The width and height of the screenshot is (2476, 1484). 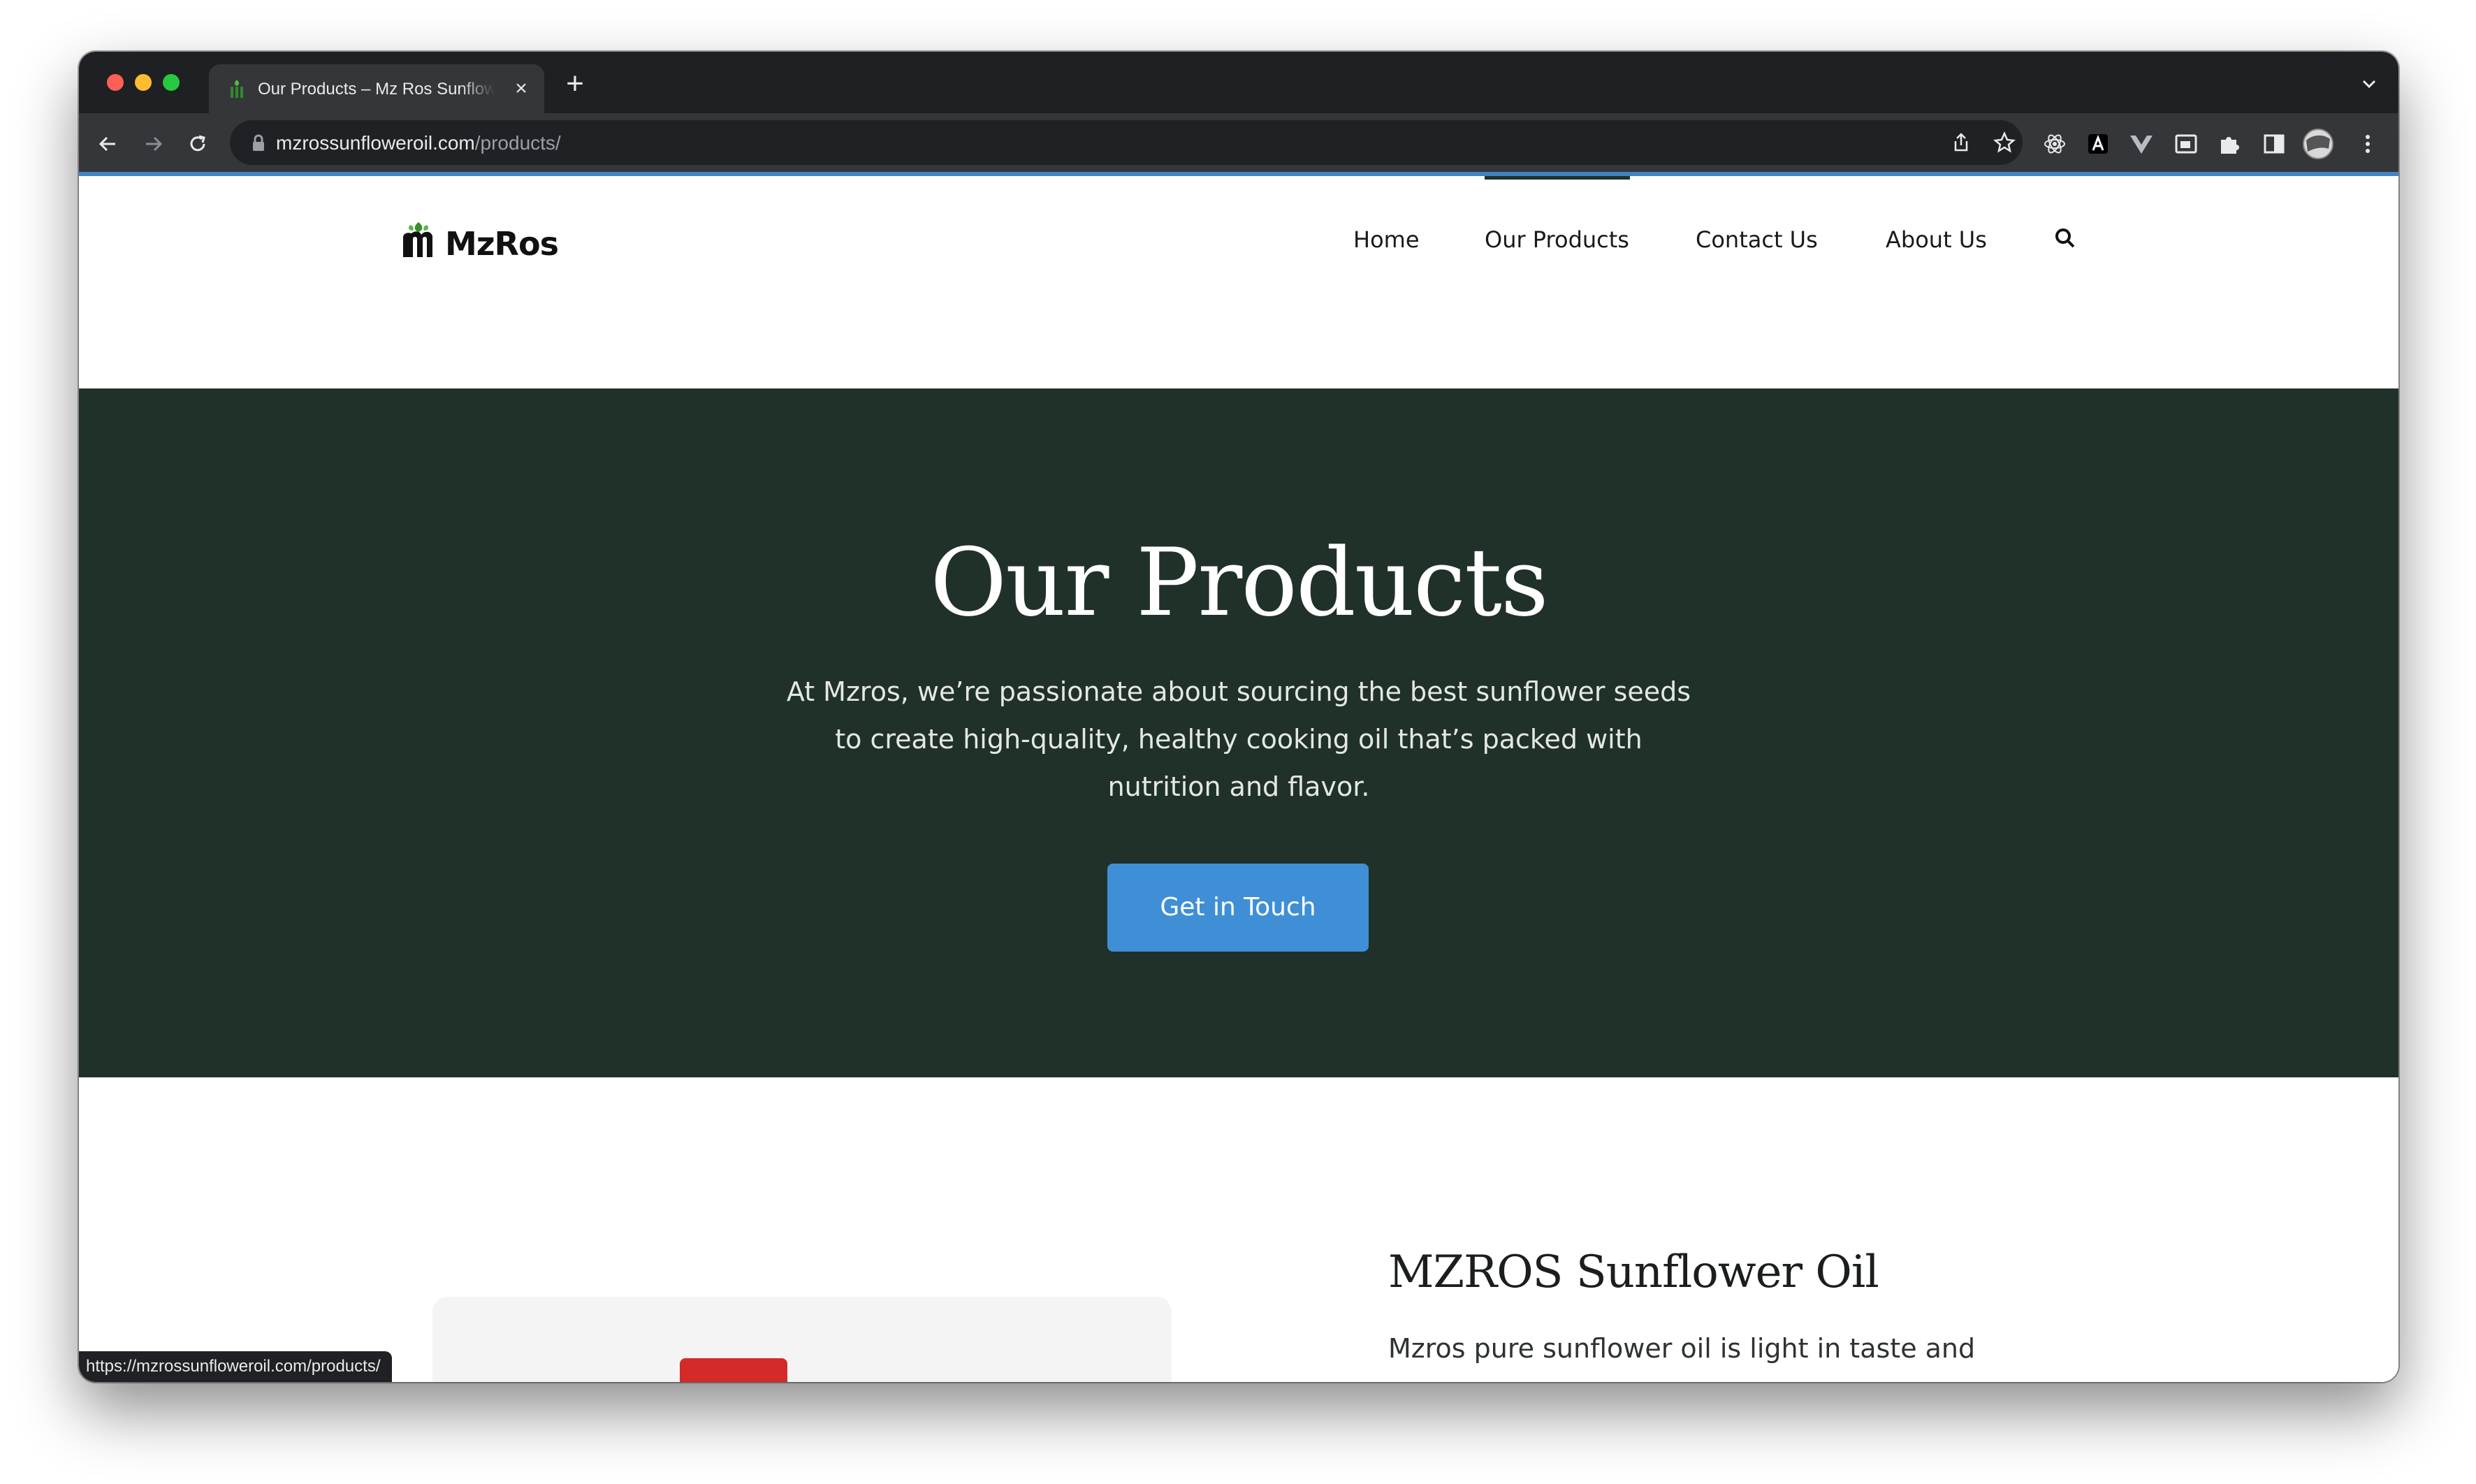 What do you see at coordinates (153, 144) in the screenshot?
I see `forward-arrow-icon` at bounding box center [153, 144].